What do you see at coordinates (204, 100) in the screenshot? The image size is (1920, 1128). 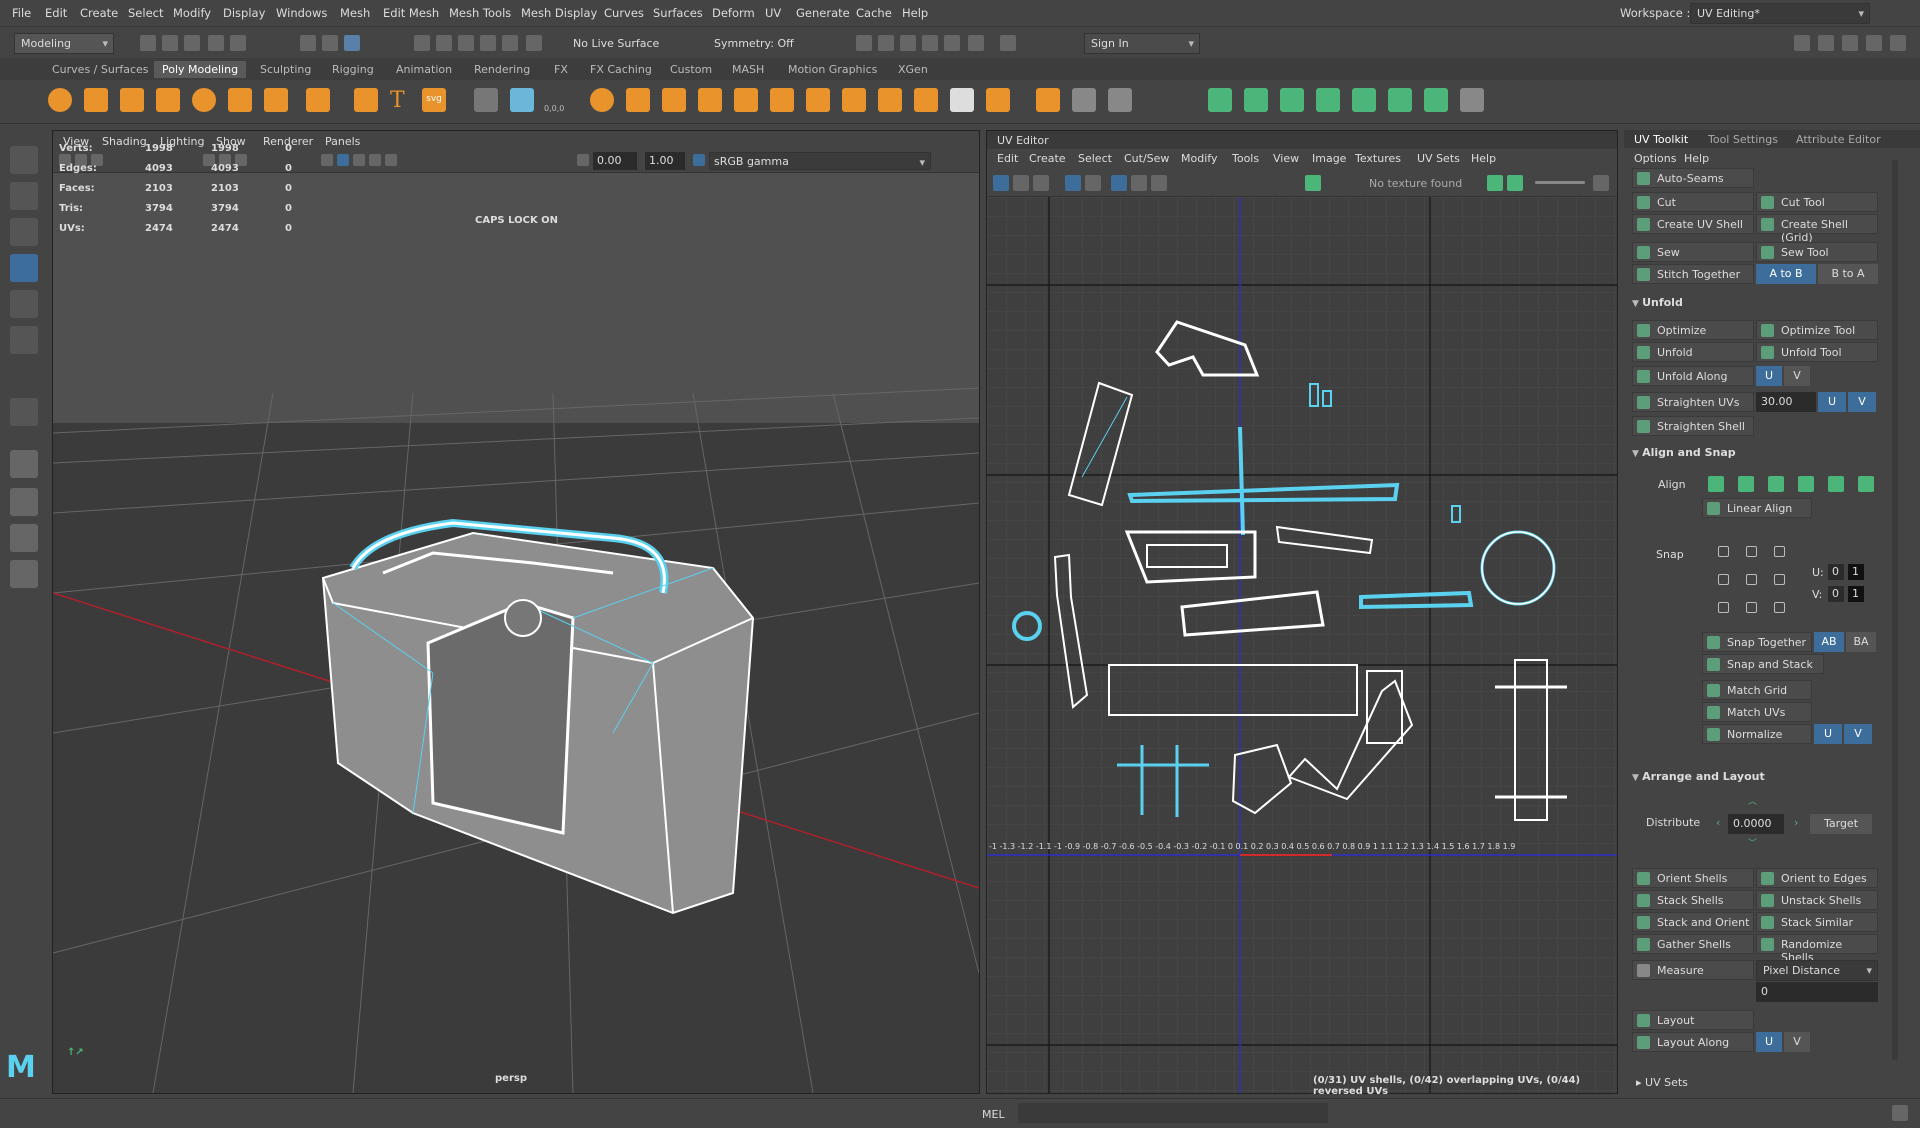 I see `poly-torus-icon` at bounding box center [204, 100].